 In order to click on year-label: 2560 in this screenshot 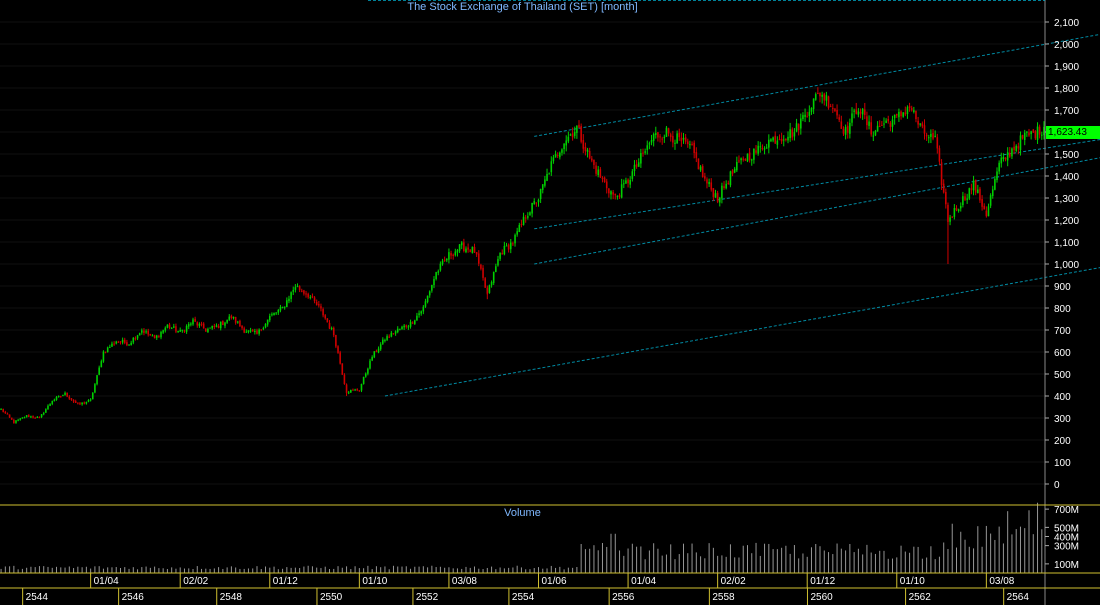, I will do `click(821, 597)`.